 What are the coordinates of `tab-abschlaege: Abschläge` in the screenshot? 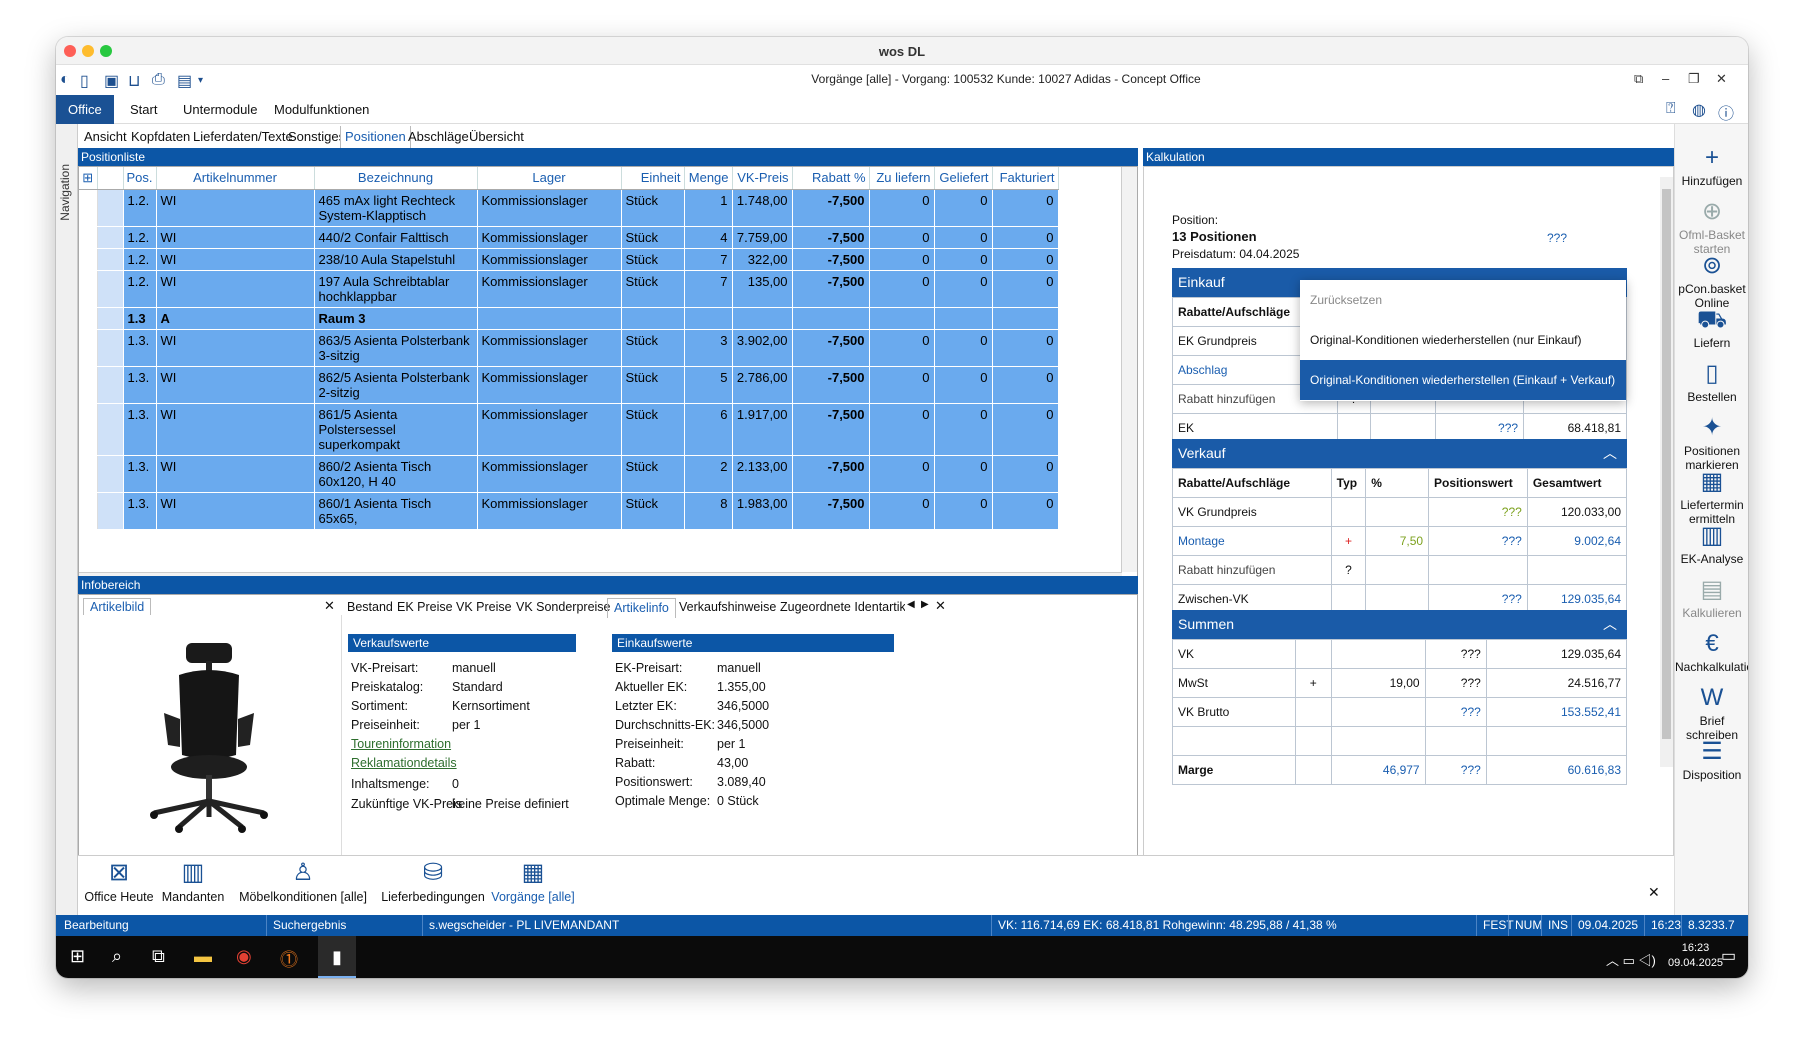 It's located at (438, 136).